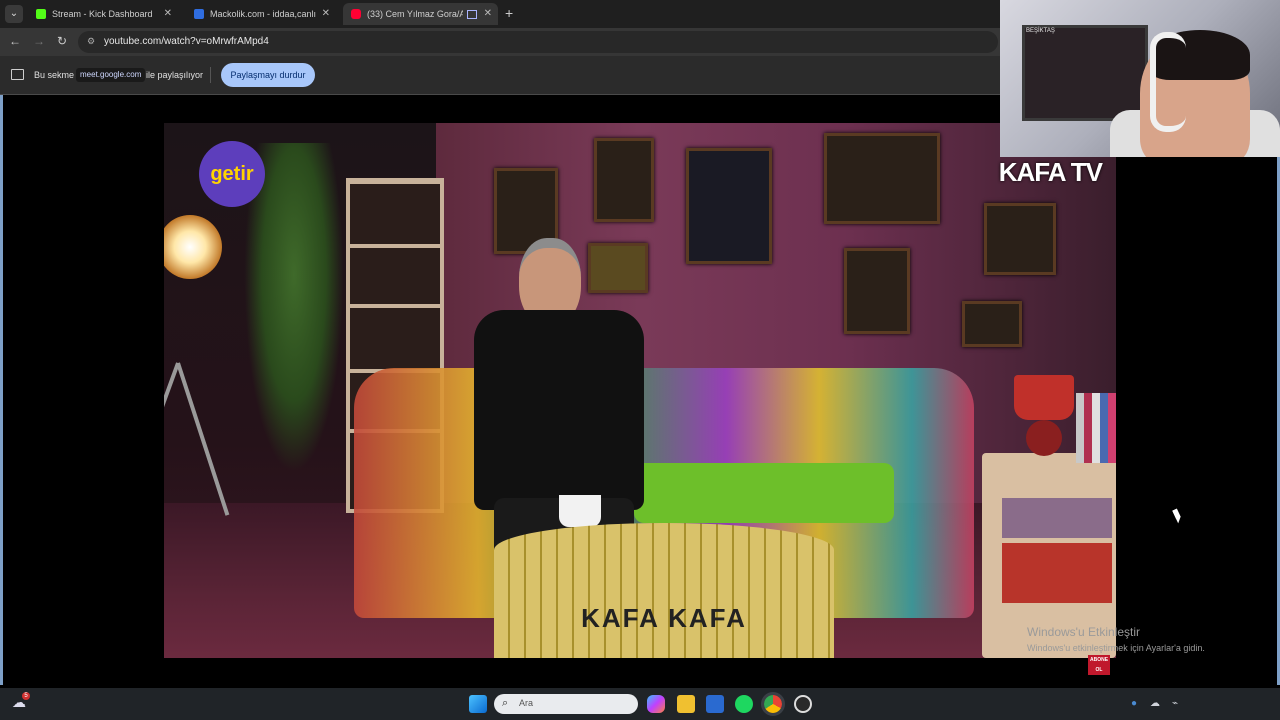 This screenshot has height=720, width=1280. Describe the element at coordinates (580, 511) in the screenshot. I see `coffee-cup` at that location.